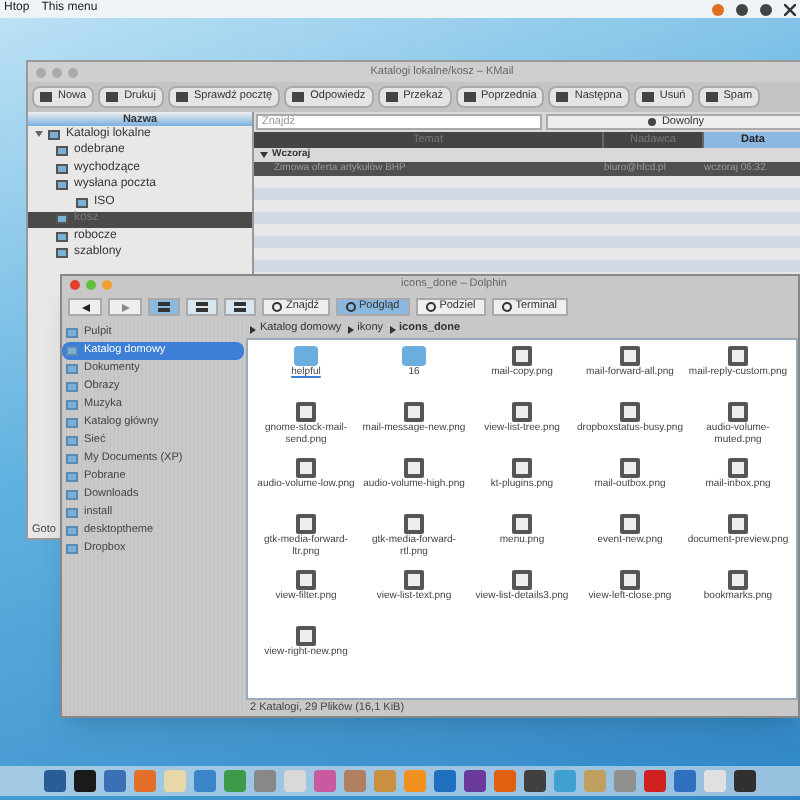  Describe the element at coordinates (790, 9) in the screenshot. I see `close-icon` at that location.